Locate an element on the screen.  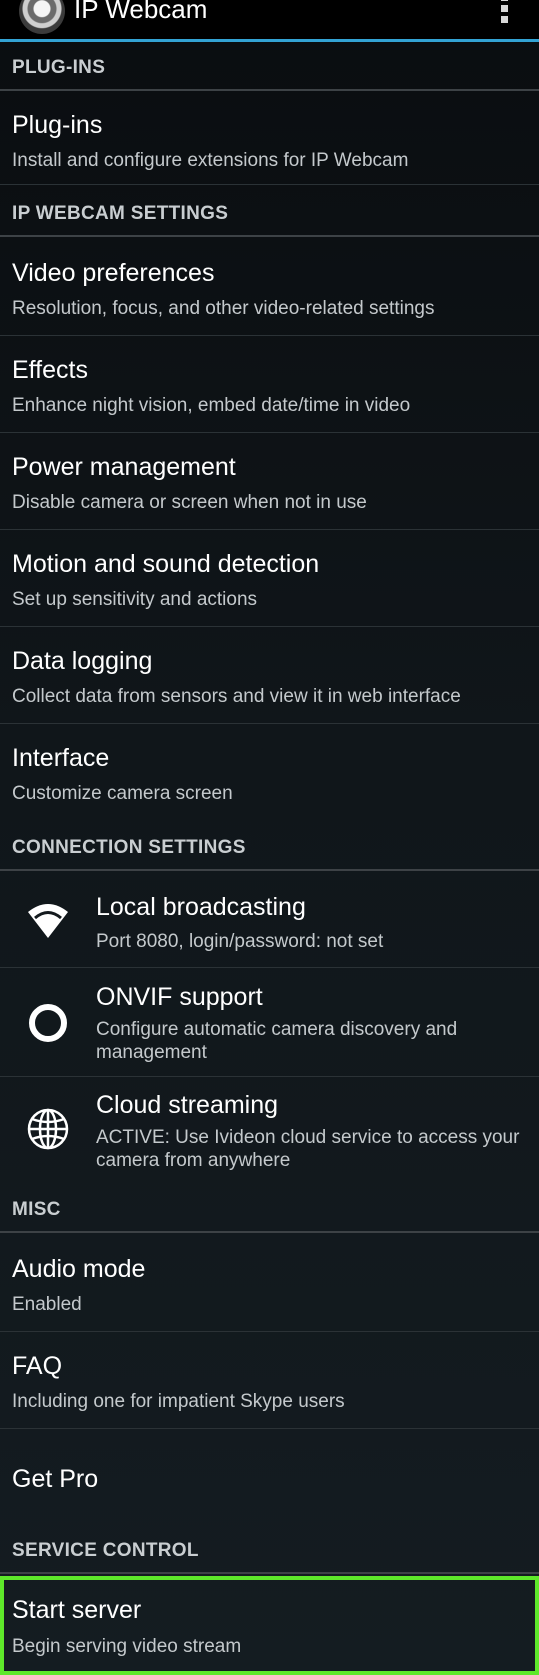
pref-summary: Set up sensitivity and actions is located at coordinates (135, 599).